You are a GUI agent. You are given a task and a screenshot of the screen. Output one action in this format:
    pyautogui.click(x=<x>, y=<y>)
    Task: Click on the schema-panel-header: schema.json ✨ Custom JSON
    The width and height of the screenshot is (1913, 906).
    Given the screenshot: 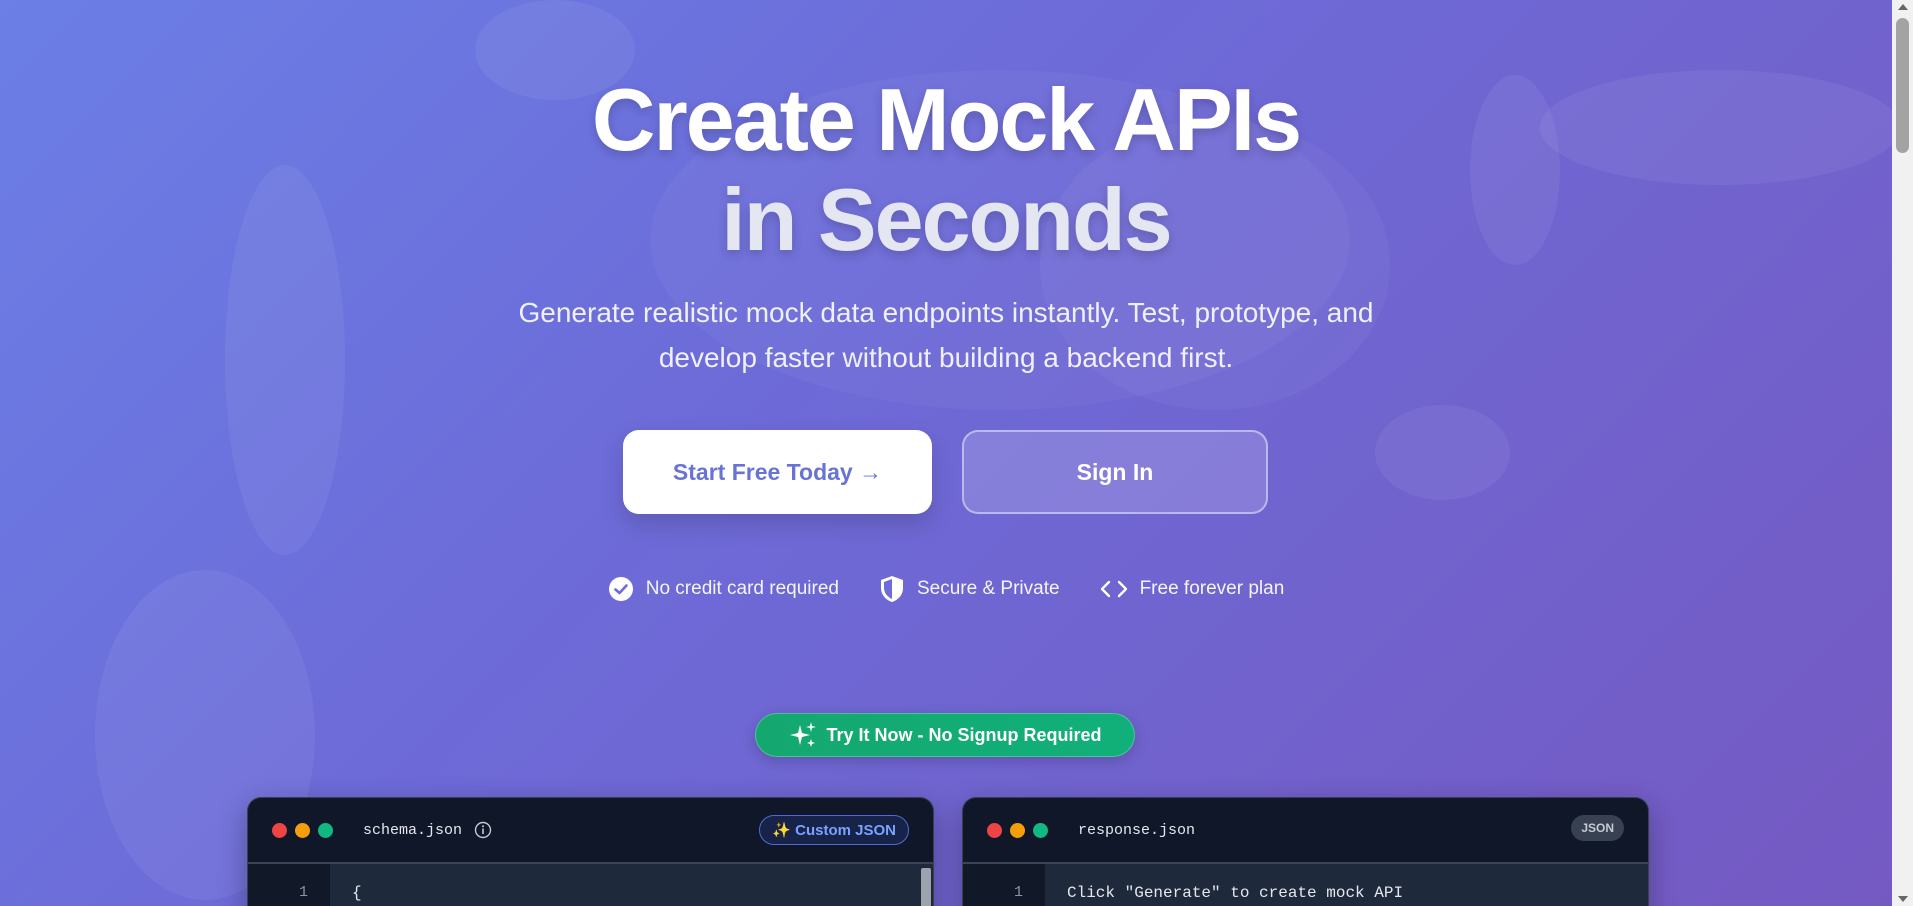 What is the action you would take?
    pyautogui.click(x=590, y=830)
    